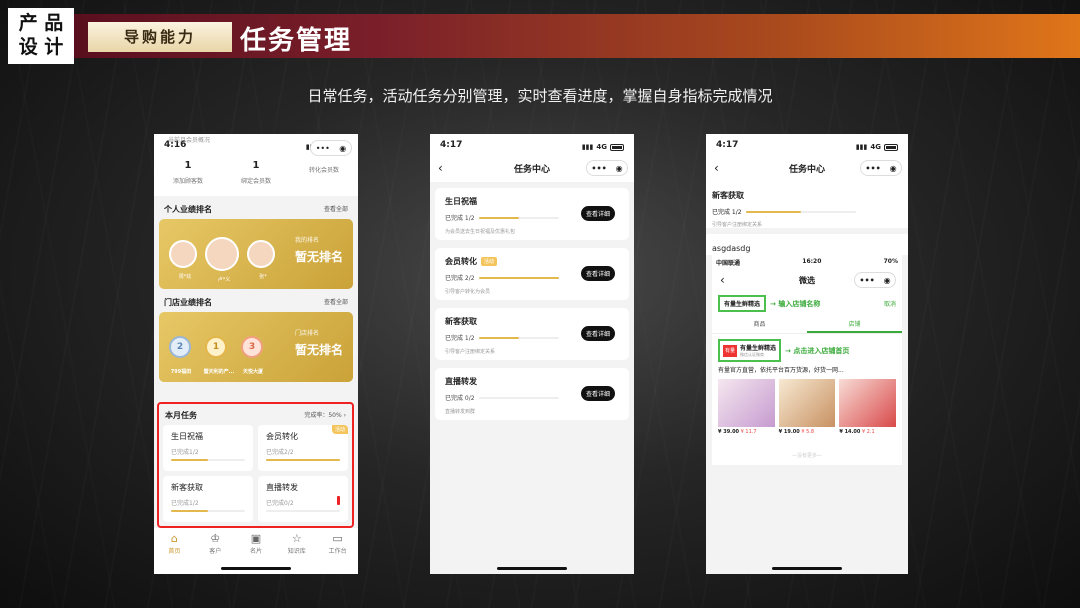 This screenshot has width=1080, height=608. I want to click on avatar: 卢*义, so click(222, 260).